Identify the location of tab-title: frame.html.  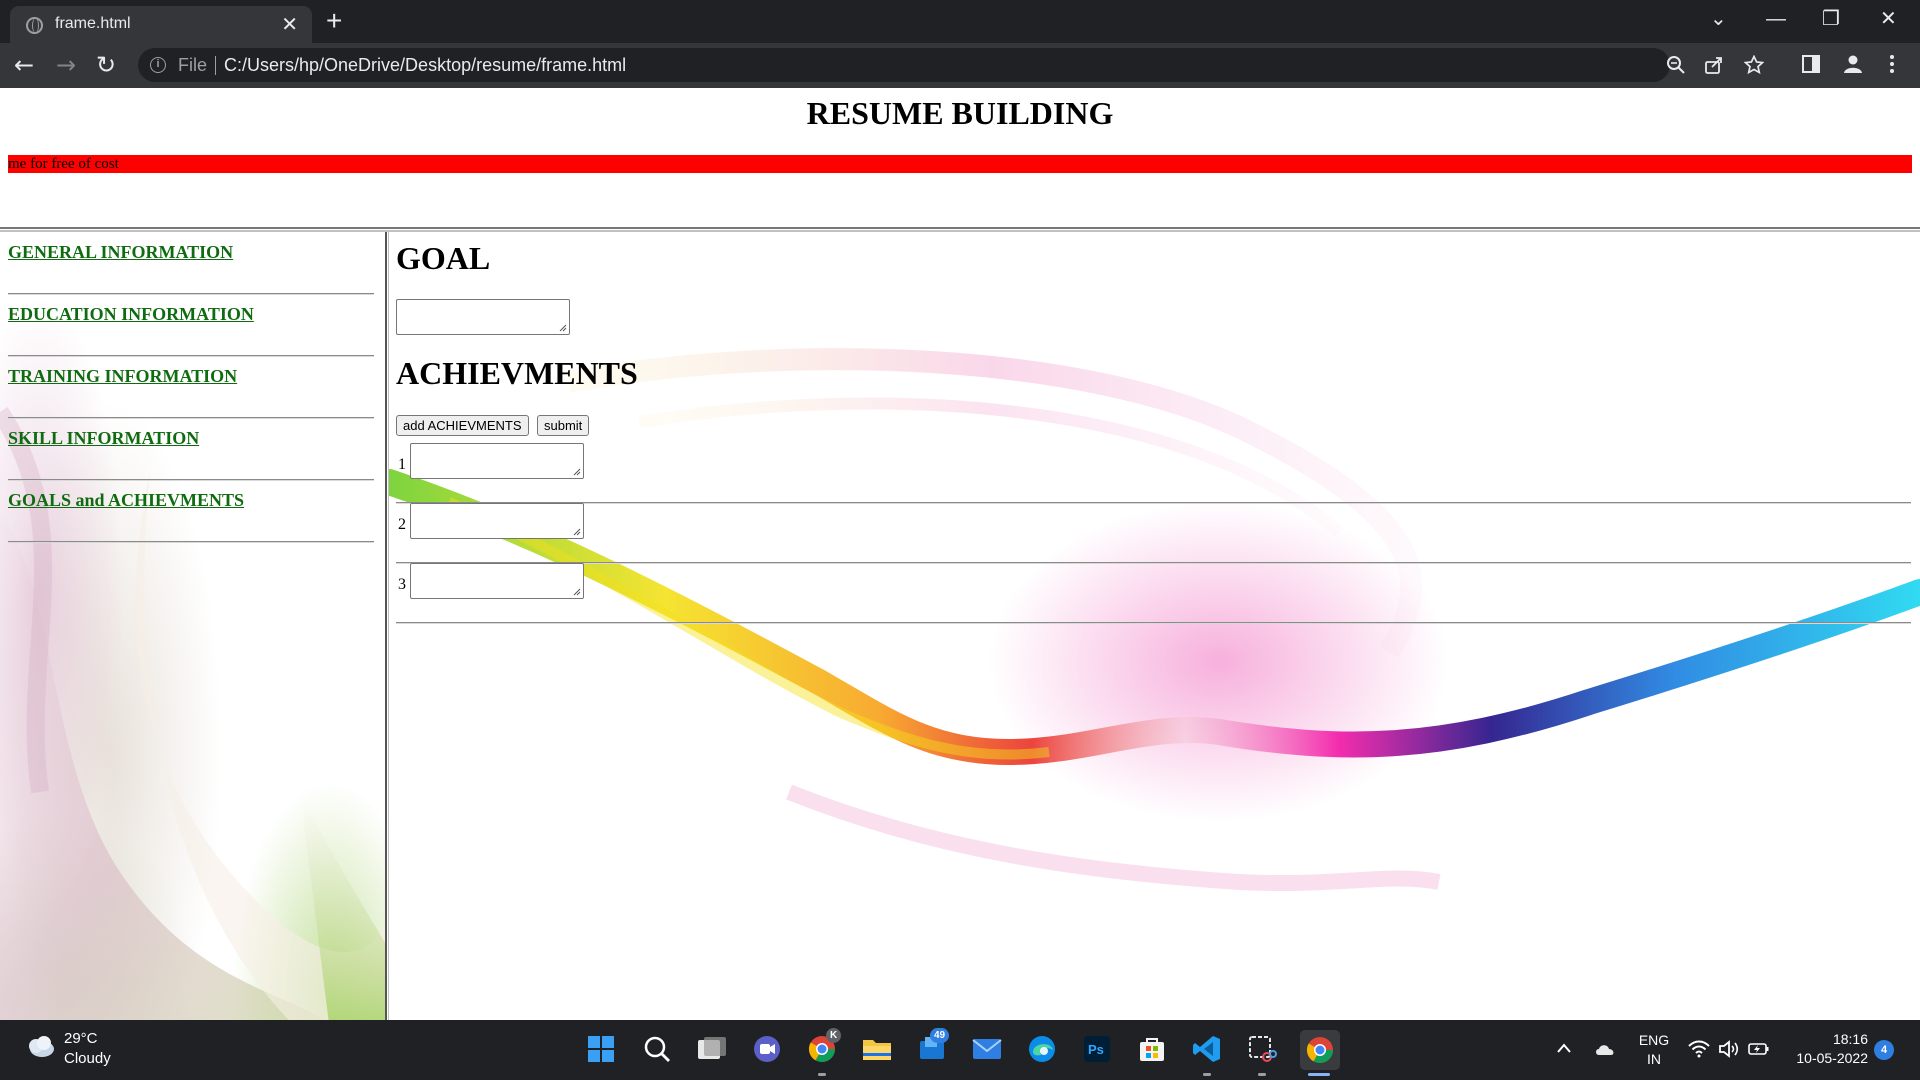
(93, 23).